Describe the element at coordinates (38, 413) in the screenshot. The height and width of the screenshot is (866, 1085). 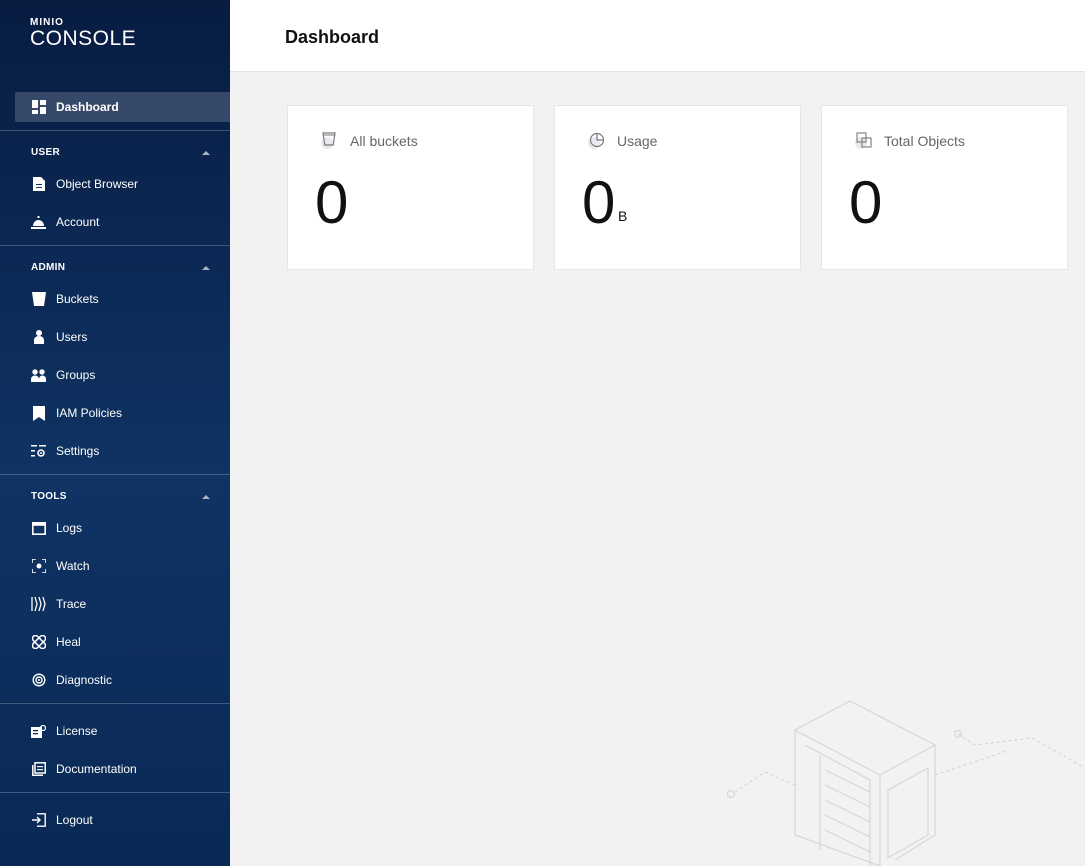
I see `bookmark-icon` at that location.